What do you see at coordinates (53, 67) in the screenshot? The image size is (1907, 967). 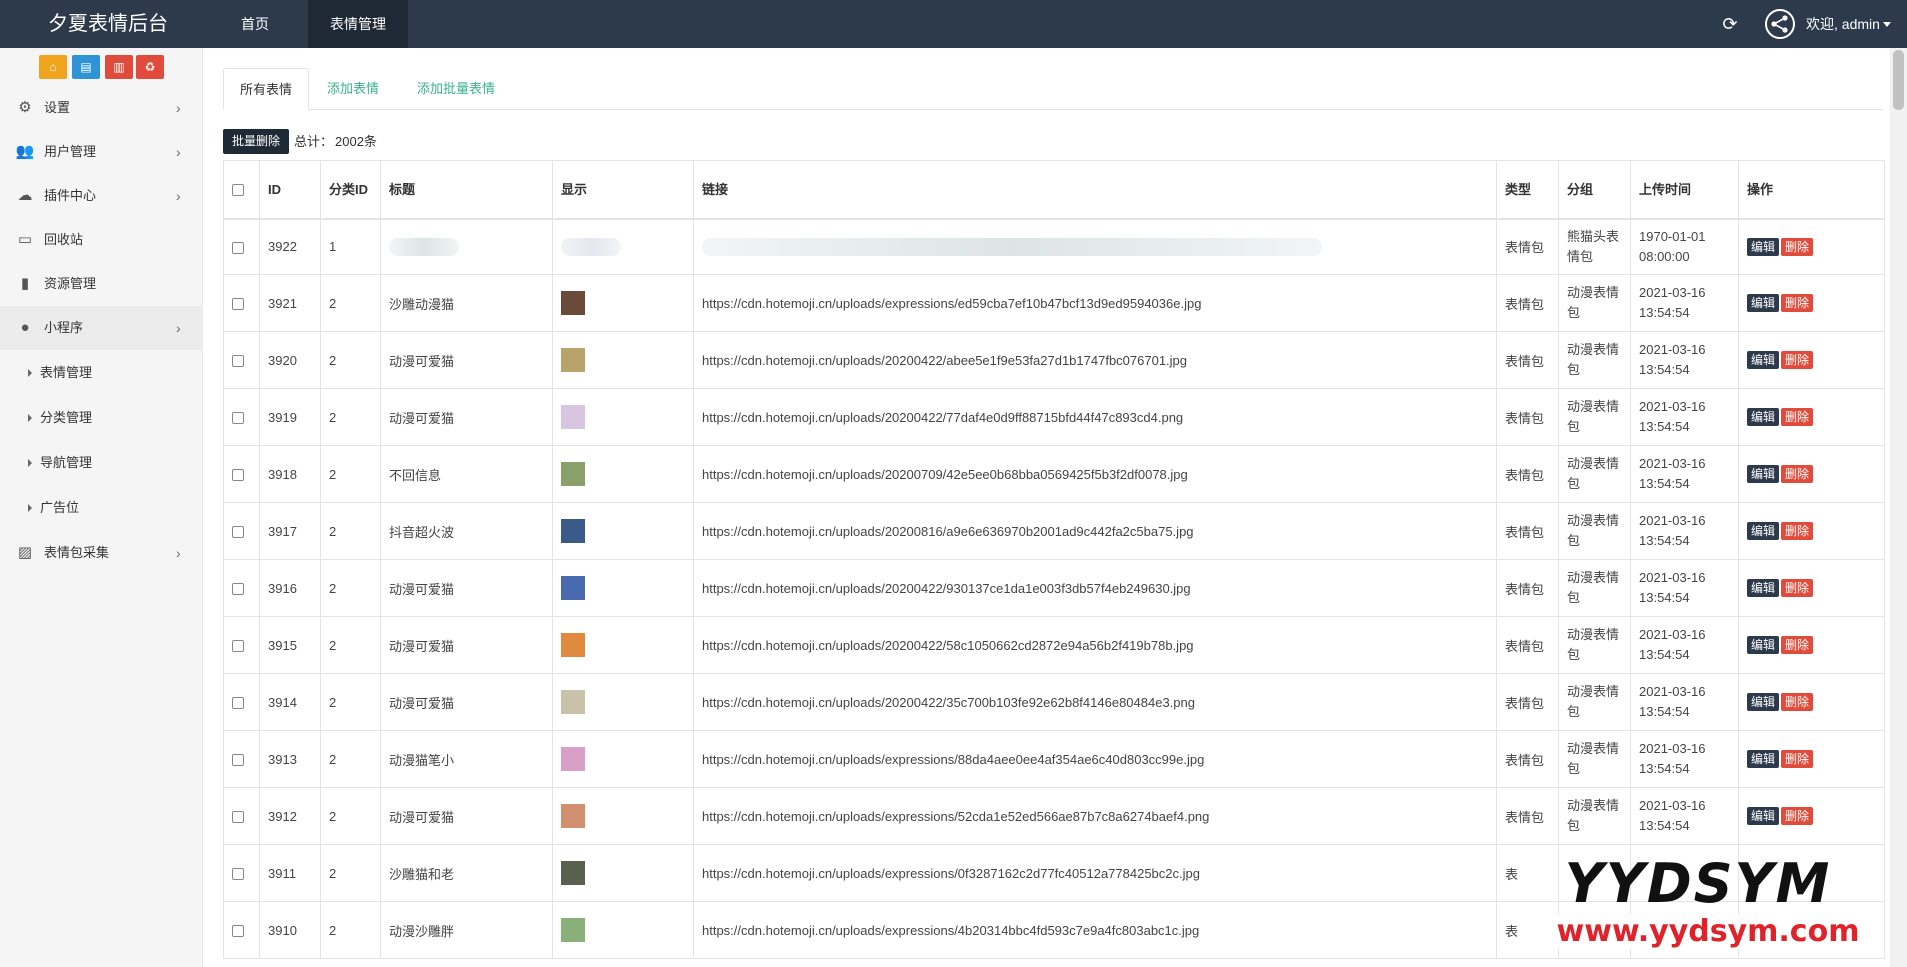 I see `home-icon: ⌂` at bounding box center [53, 67].